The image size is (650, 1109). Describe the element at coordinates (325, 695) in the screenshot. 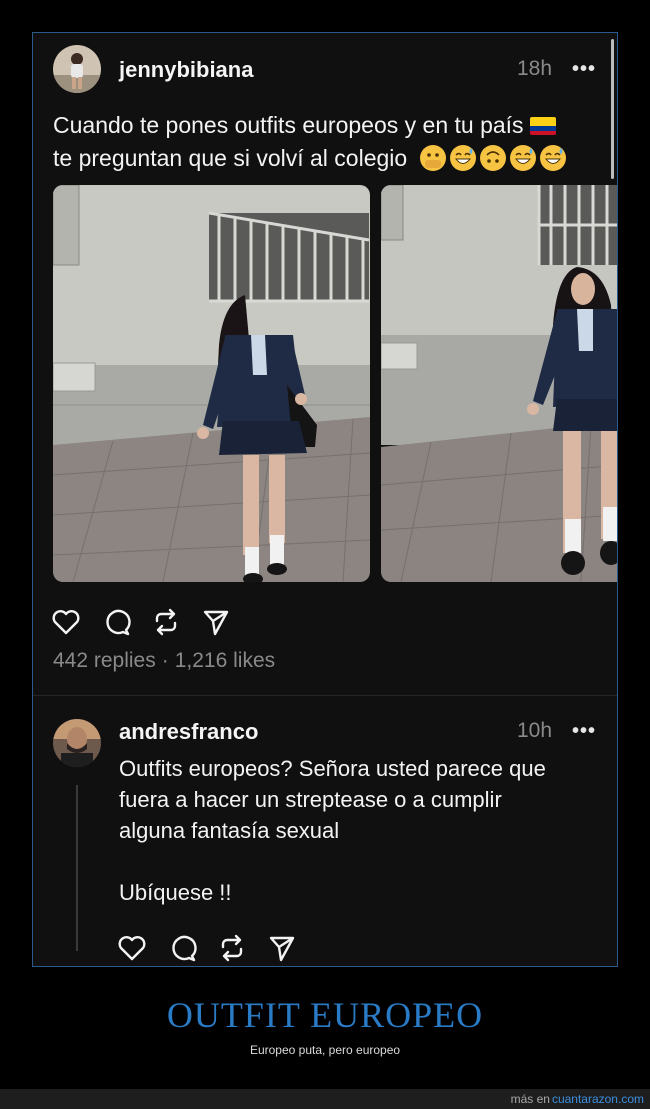

I see `thread-divider` at that location.